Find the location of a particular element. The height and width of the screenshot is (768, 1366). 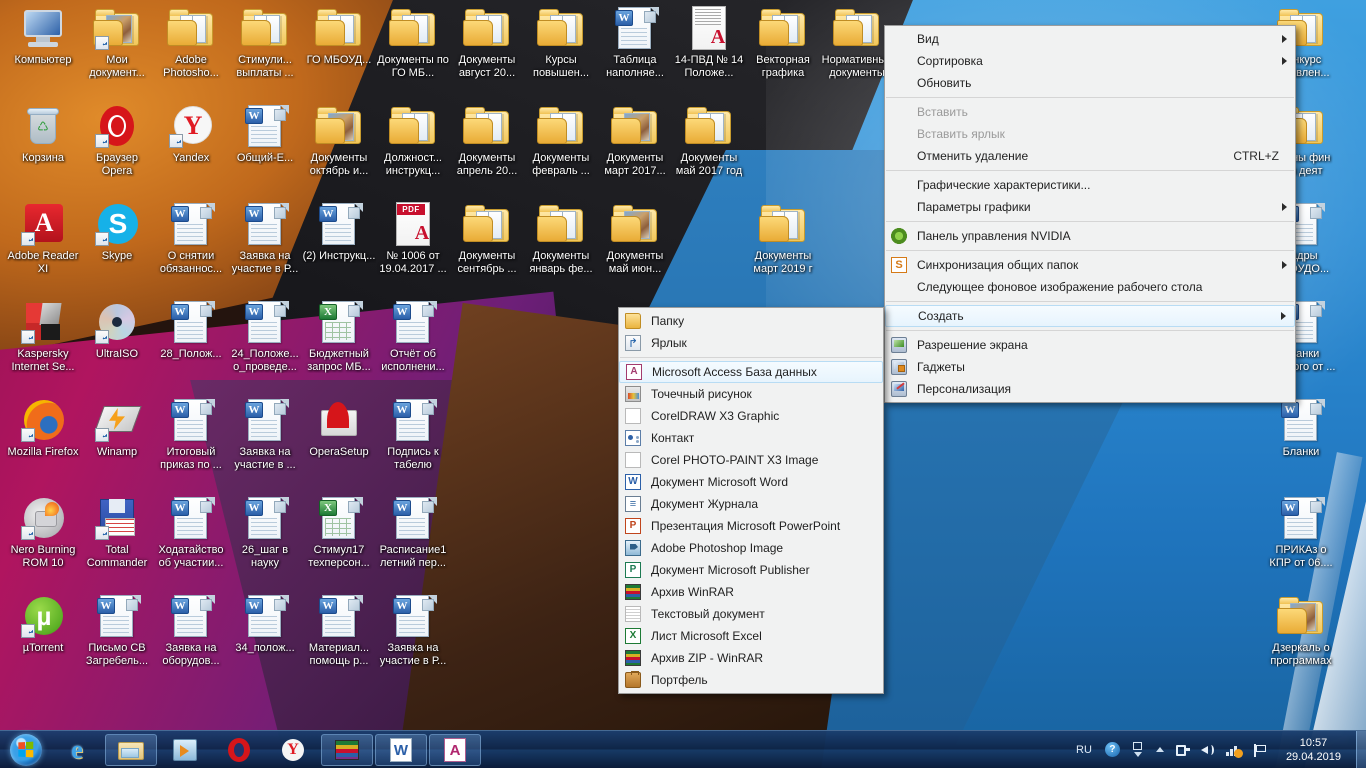

start-button is located at coordinates (26, 750).